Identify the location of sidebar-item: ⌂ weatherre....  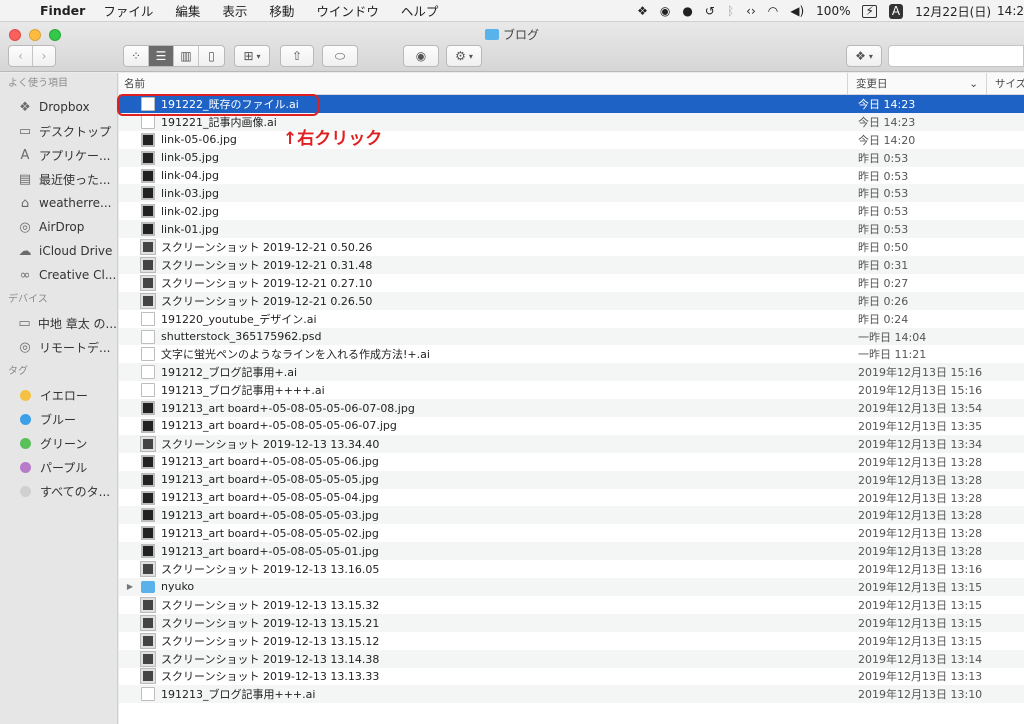
(58, 203).